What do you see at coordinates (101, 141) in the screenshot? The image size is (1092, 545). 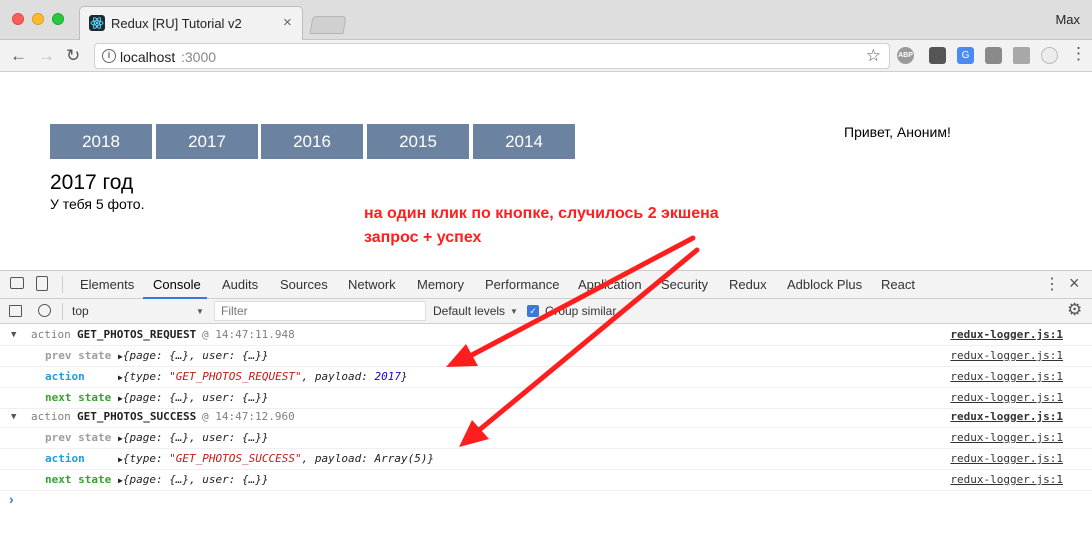 I see `year-button-2018: 2018` at bounding box center [101, 141].